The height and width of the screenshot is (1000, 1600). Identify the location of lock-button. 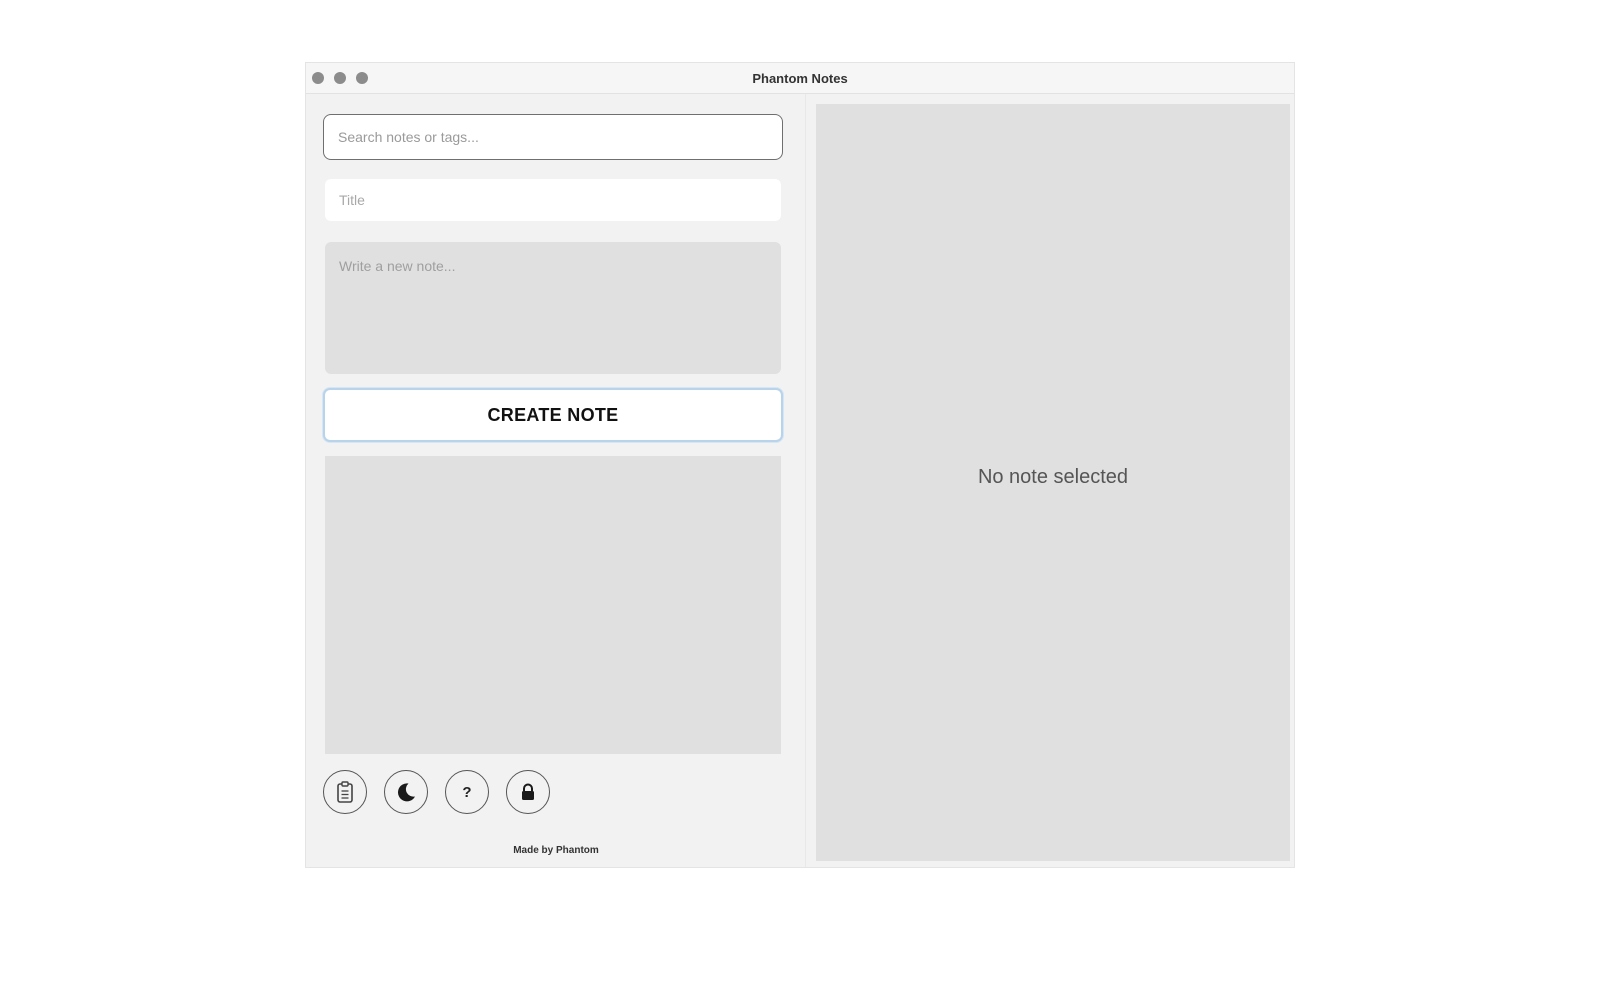
(528, 792).